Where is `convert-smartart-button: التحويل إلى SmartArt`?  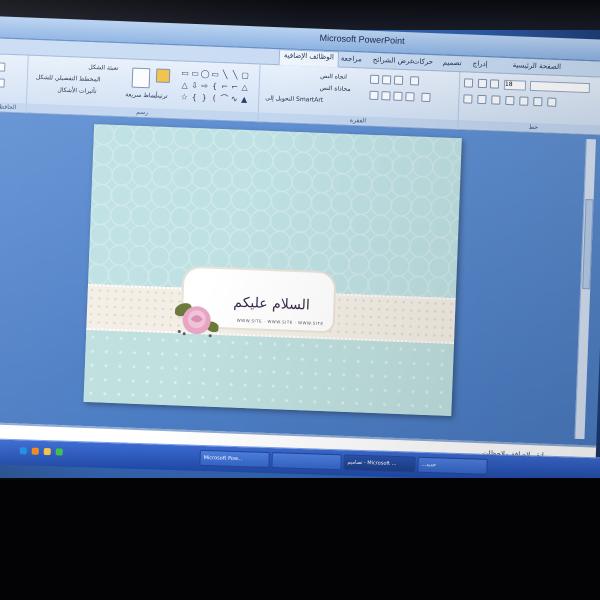
convert-smartart-button: التحويل إلى SmartArt is located at coordinates (294, 99).